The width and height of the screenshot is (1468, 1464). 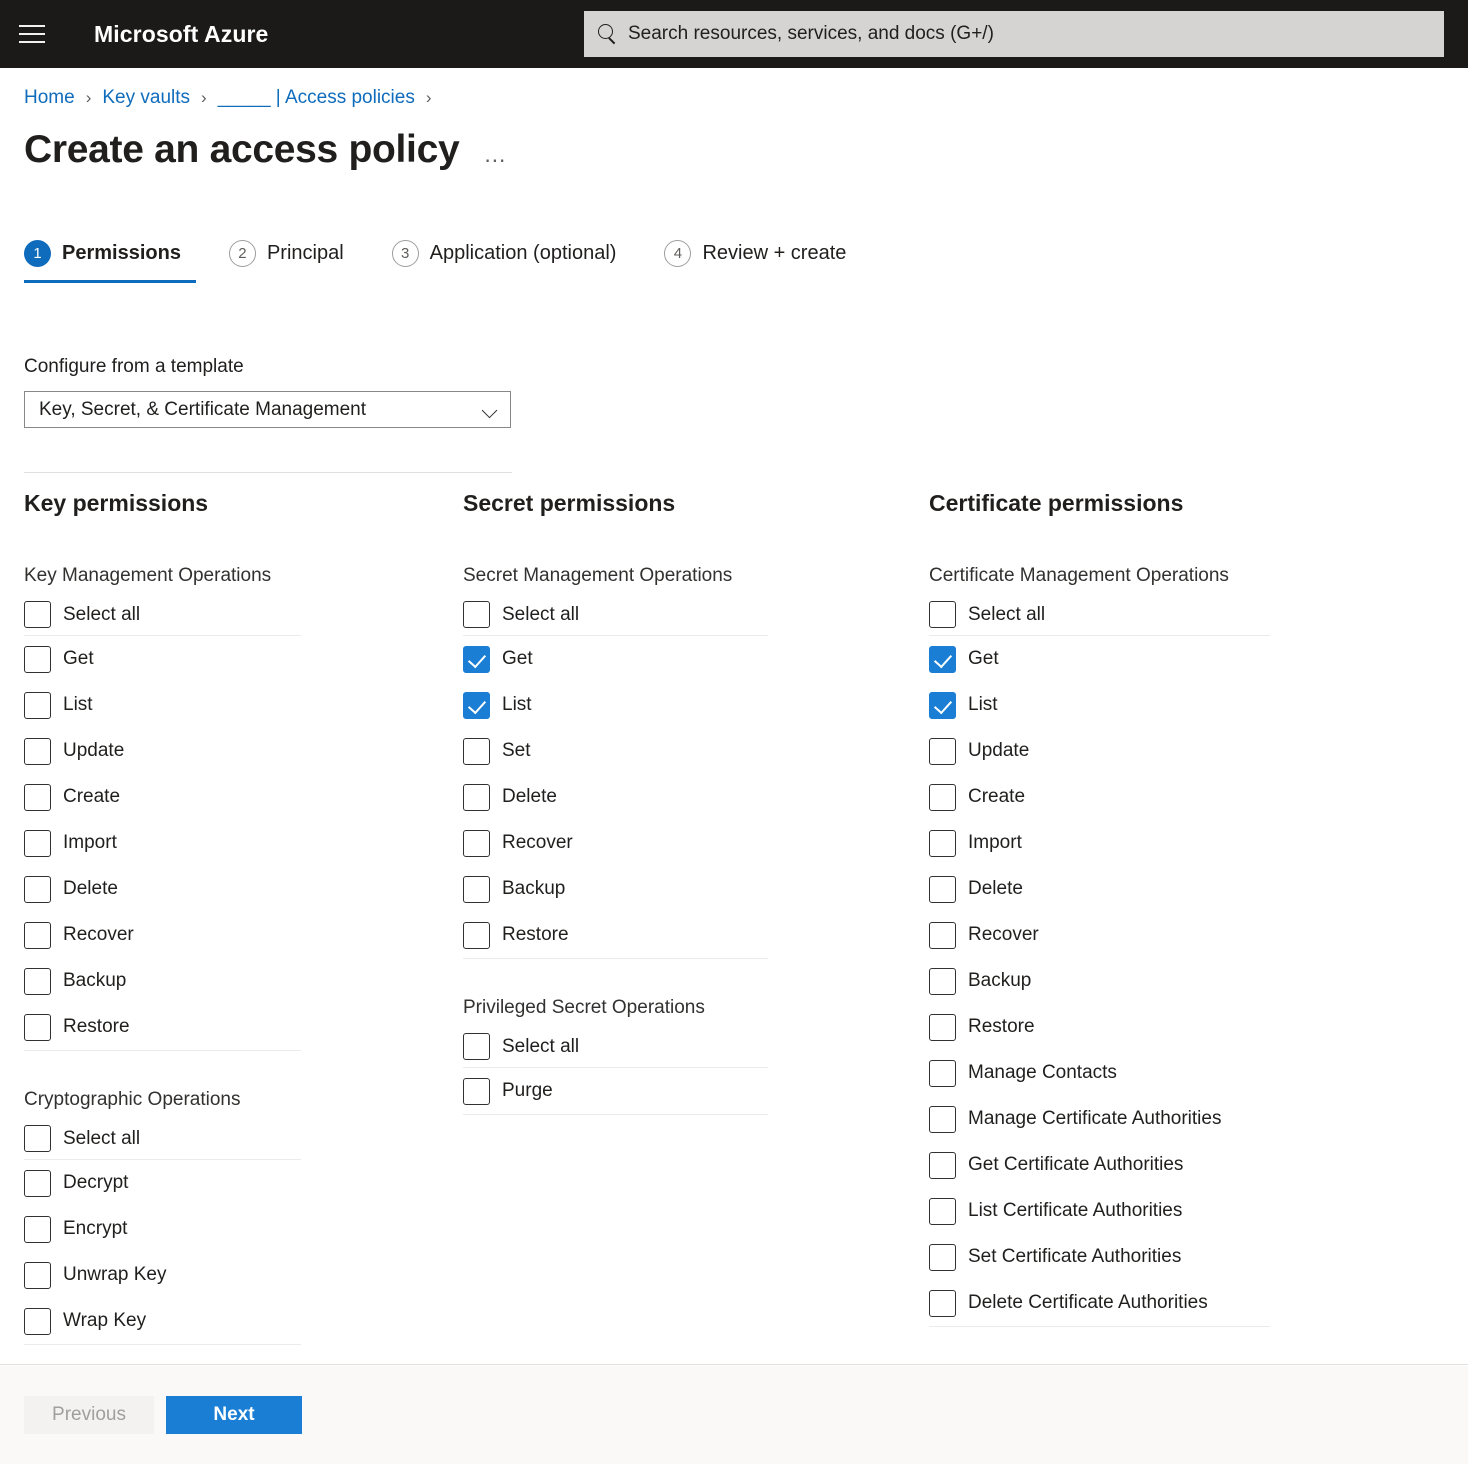 I want to click on next-button: Next, so click(x=234, y=1415).